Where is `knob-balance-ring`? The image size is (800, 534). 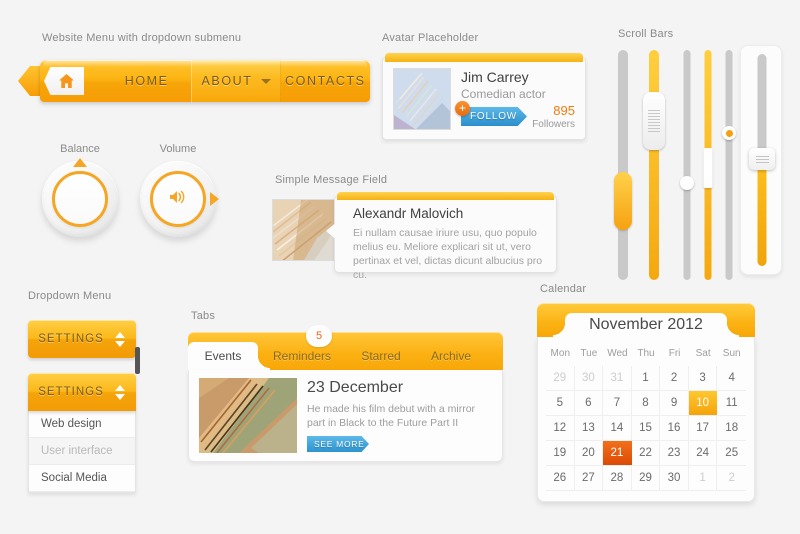
knob-balance-ring is located at coordinates (80, 199).